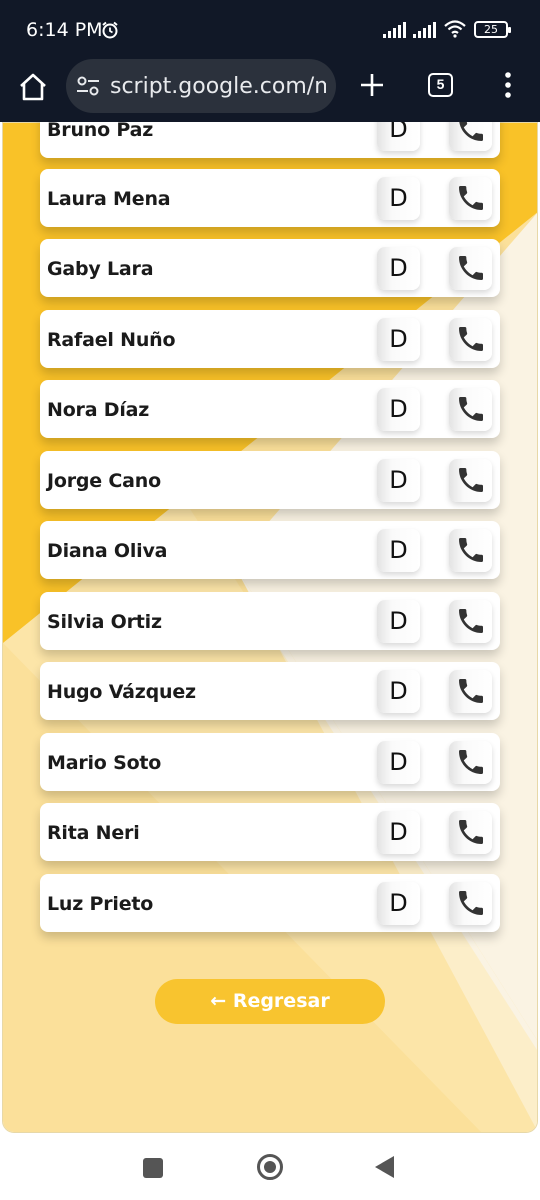 The width and height of the screenshot is (540, 1200). What do you see at coordinates (270, 480) in the screenshot?
I see `contact-row: Jorge Cano D` at bounding box center [270, 480].